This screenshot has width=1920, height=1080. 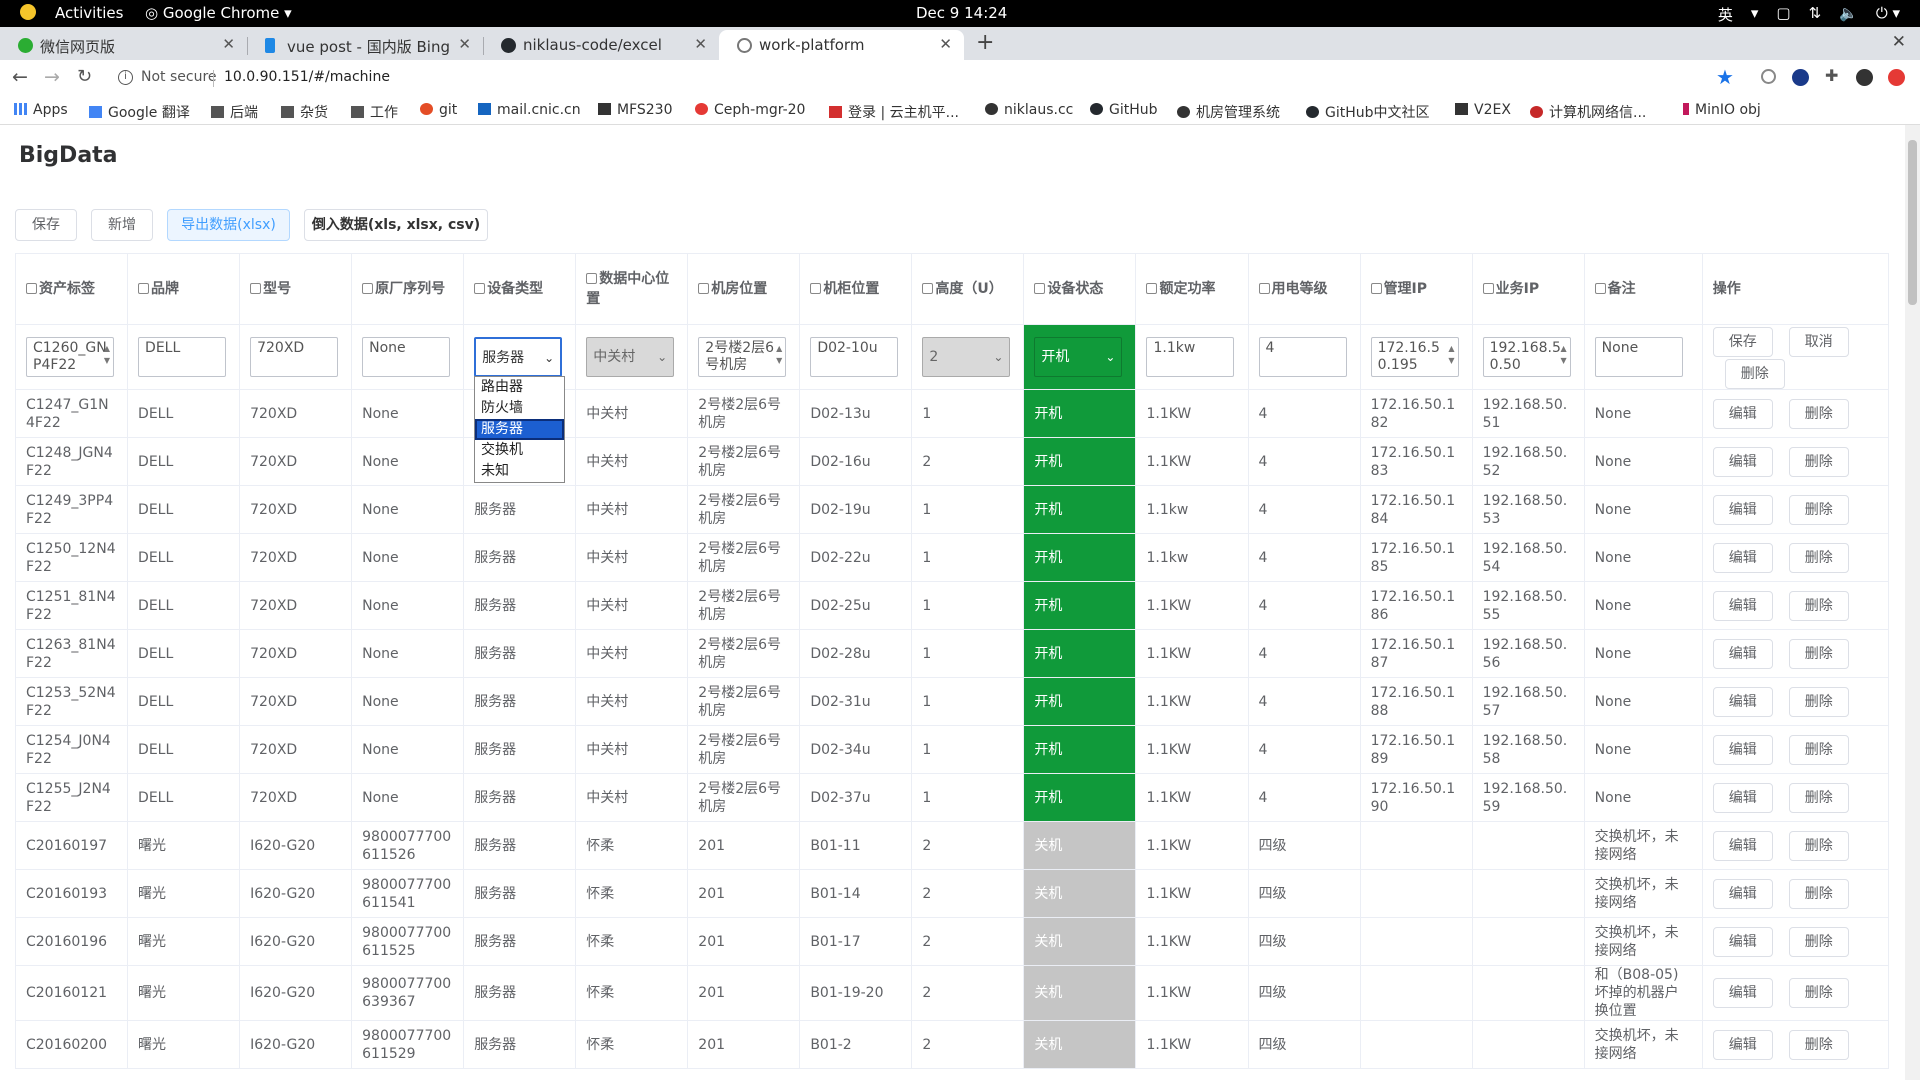 I want to click on dropdown-option: 服务器, so click(x=519, y=429).